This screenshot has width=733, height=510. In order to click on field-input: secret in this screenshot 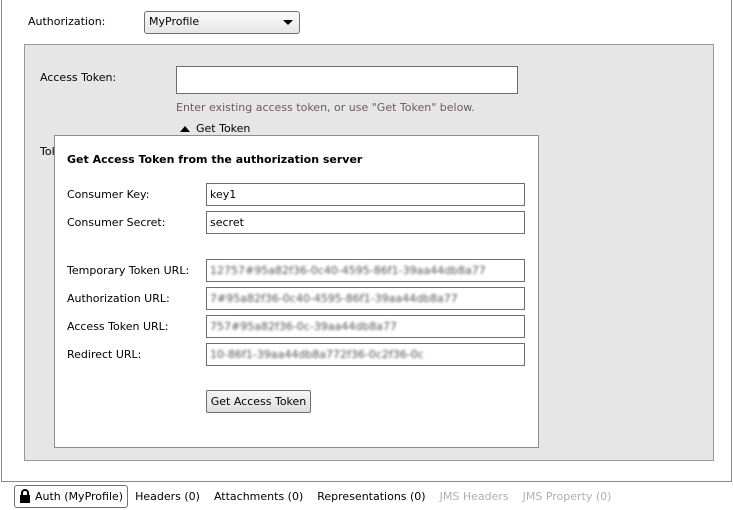, I will do `click(365, 222)`.